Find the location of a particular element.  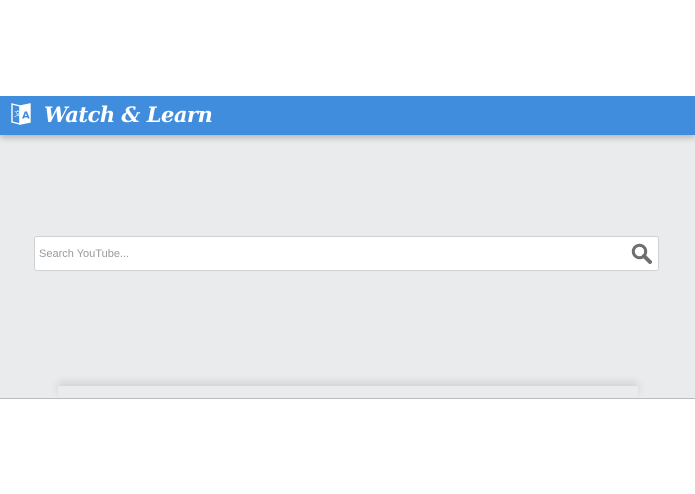

app-title: Watch & Learn is located at coordinates (128, 115).